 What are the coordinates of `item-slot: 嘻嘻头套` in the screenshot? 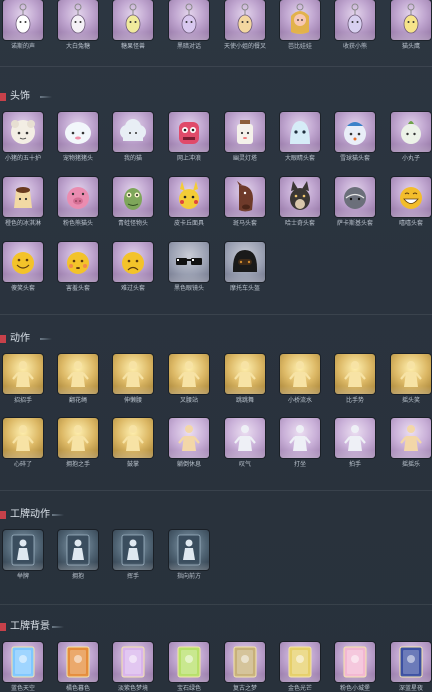 It's located at (411, 203).